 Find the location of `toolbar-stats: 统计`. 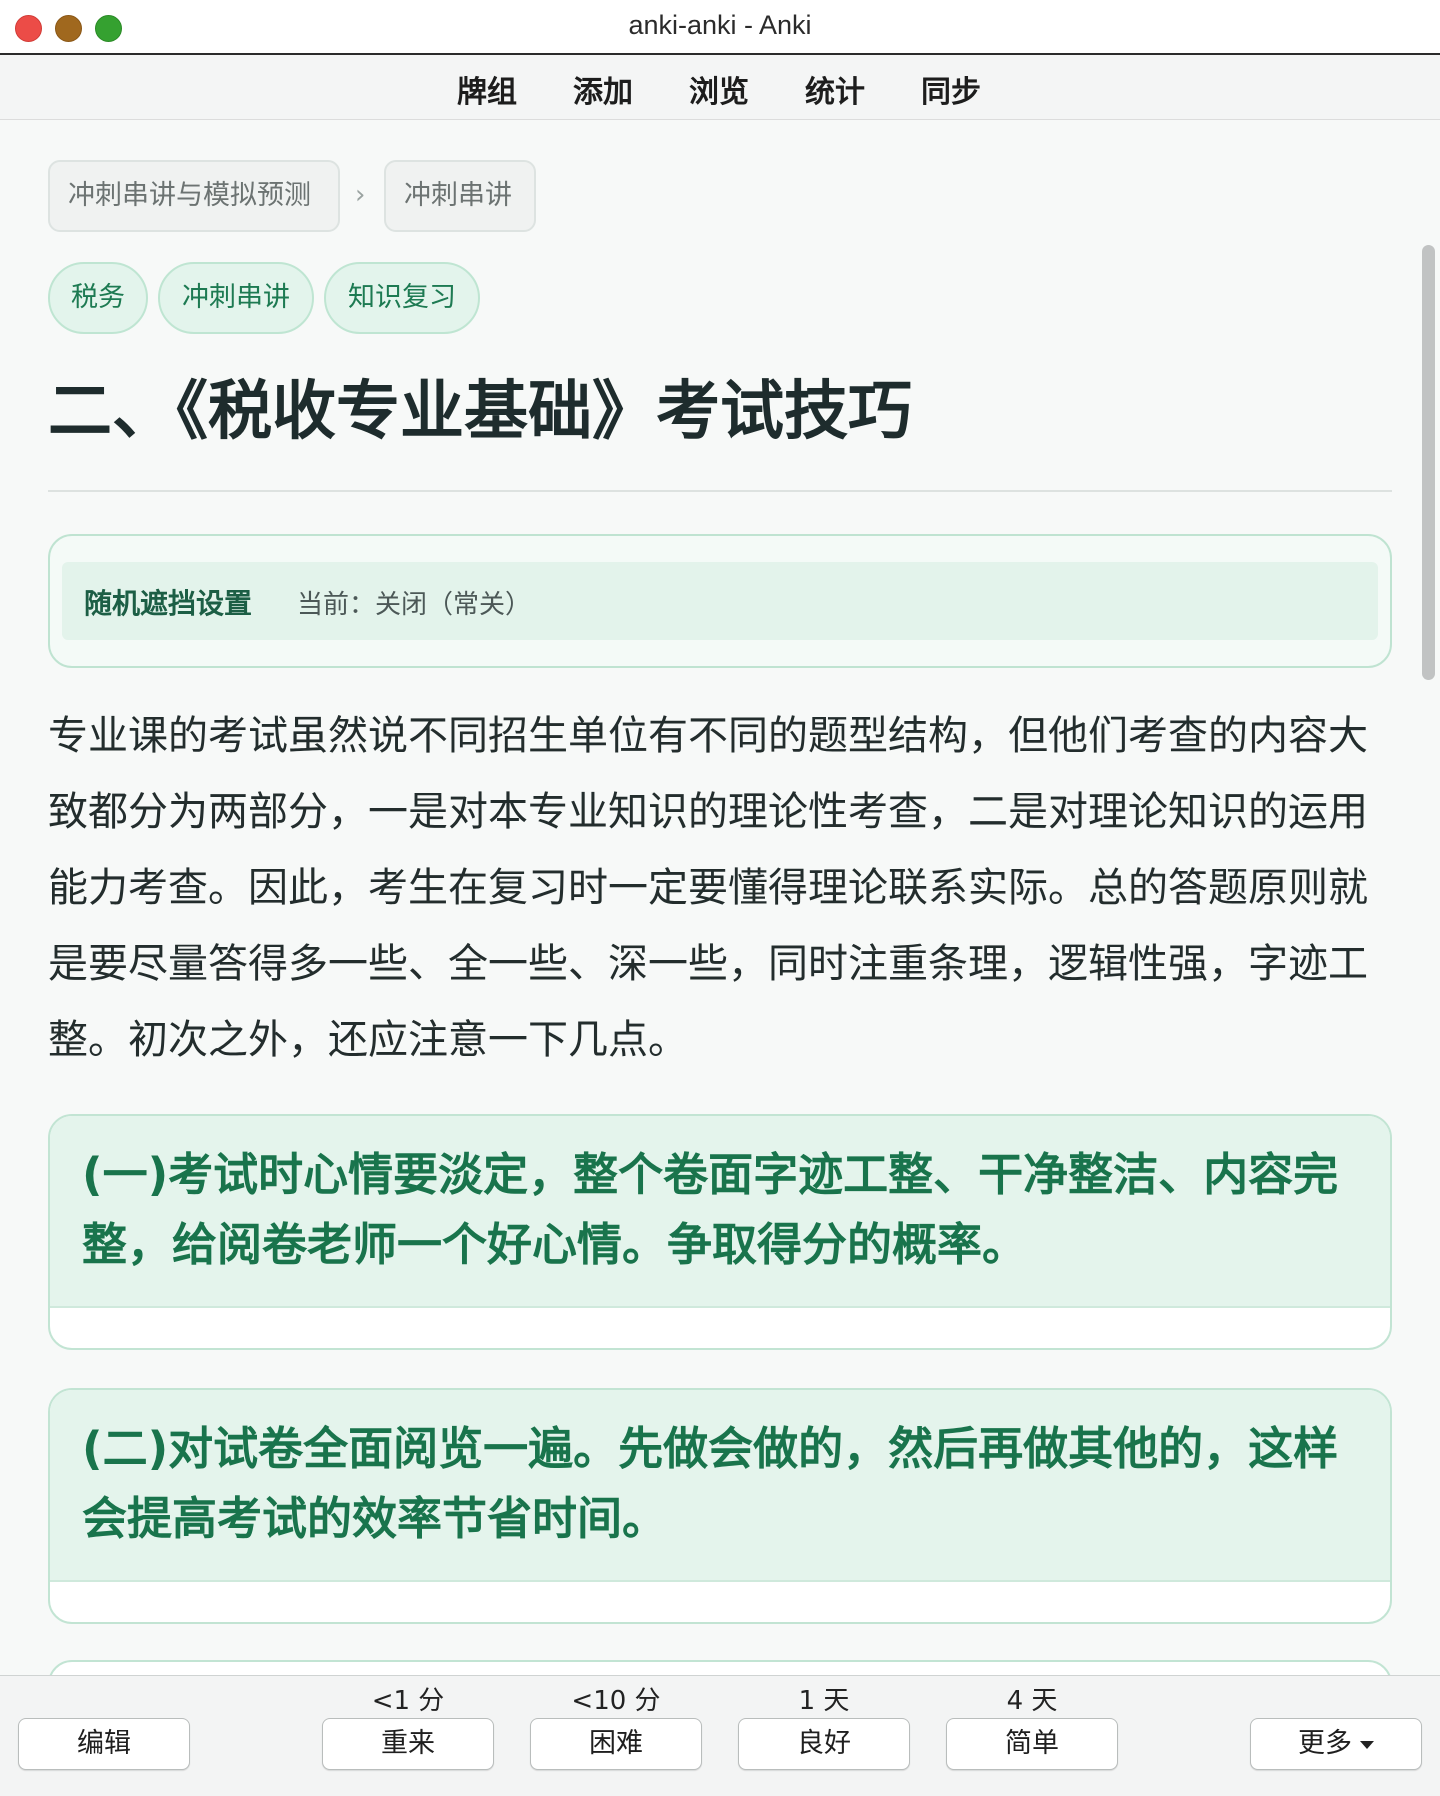

toolbar-stats: 统计 is located at coordinates (835, 89).